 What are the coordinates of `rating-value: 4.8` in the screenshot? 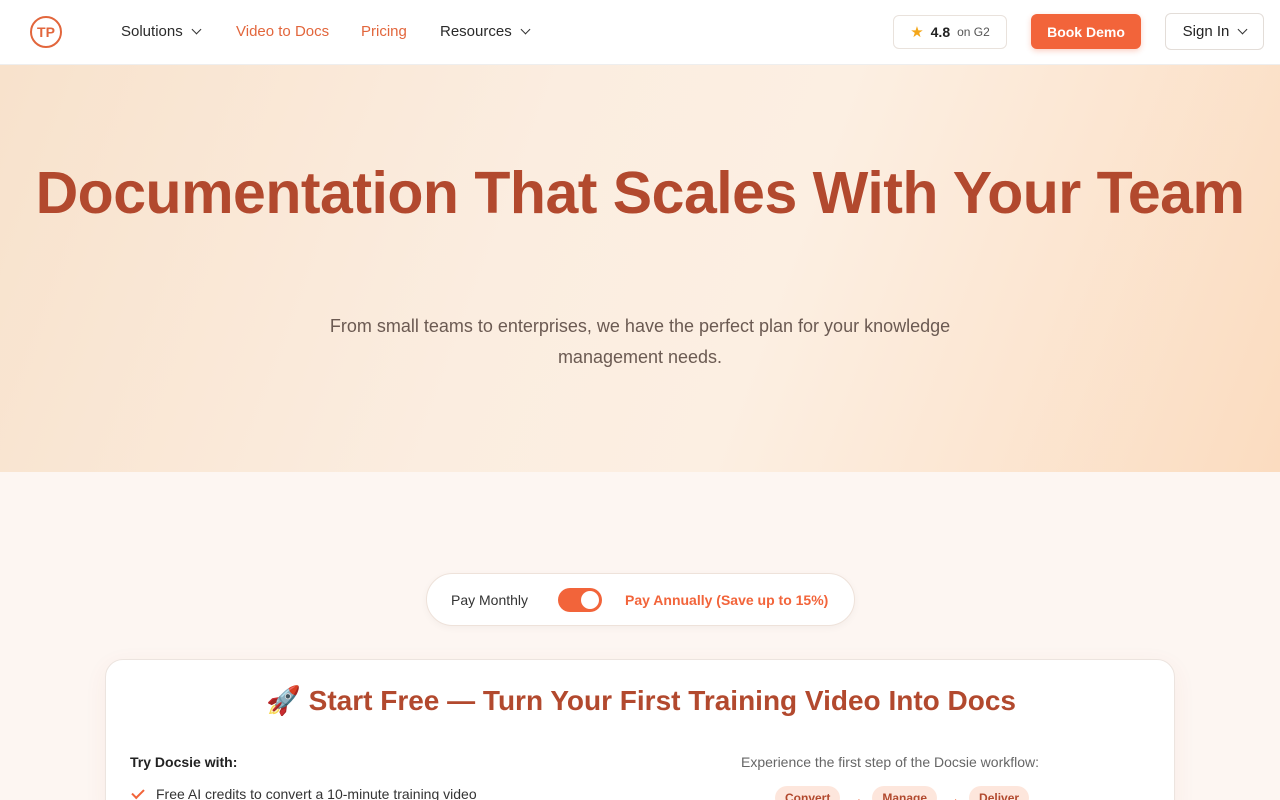 It's located at (940, 32).